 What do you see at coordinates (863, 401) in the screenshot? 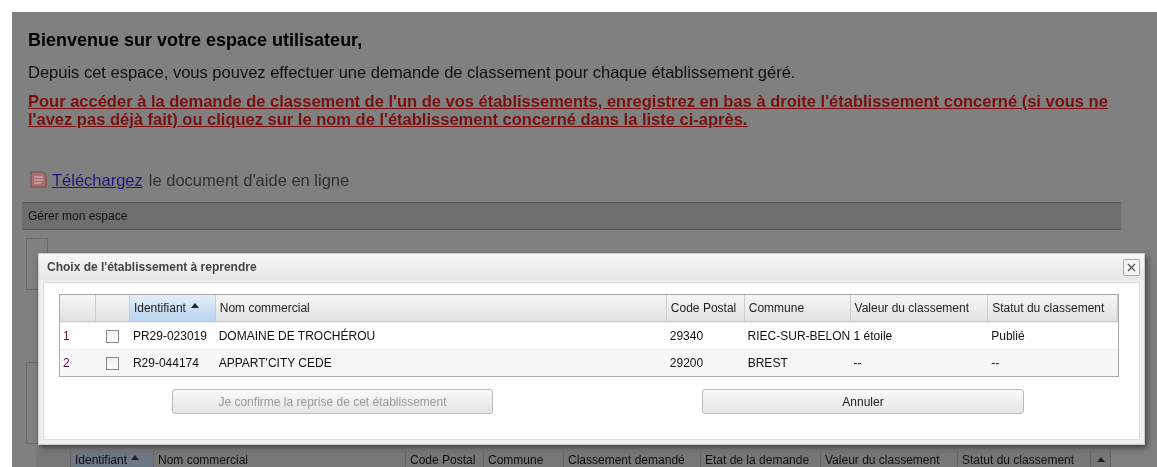
I see `cancel-button: Annuler` at bounding box center [863, 401].